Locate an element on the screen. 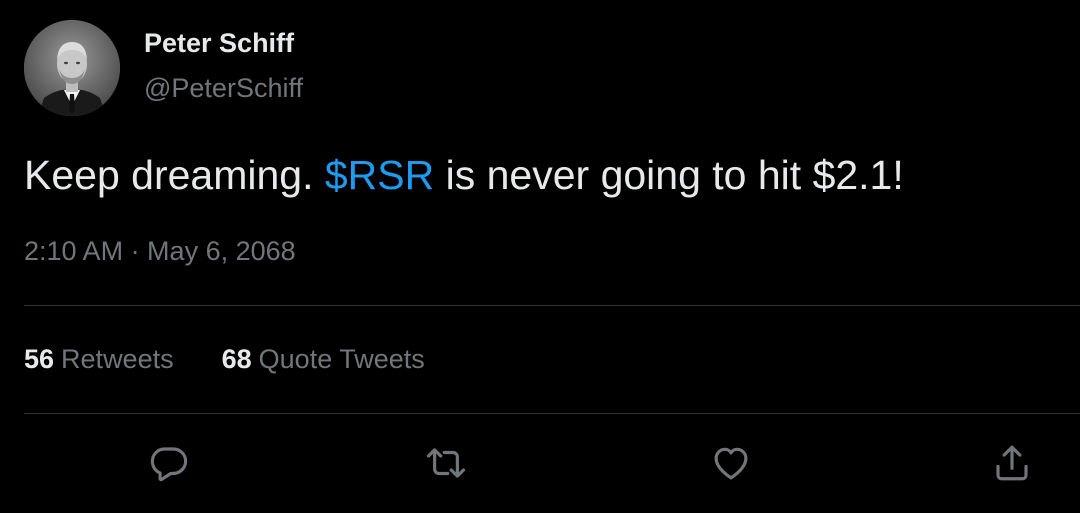  share-button is located at coordinates (1012, 463).